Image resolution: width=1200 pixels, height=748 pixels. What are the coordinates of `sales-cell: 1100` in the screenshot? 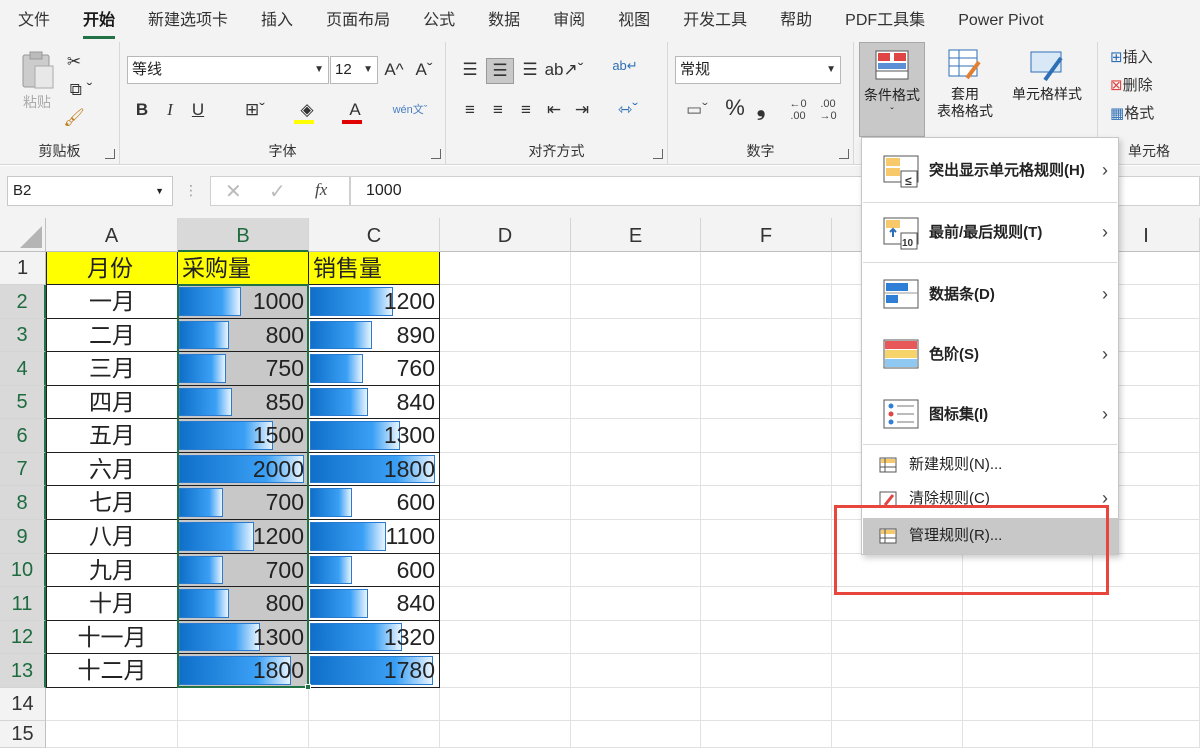 It's located at (374, 537).